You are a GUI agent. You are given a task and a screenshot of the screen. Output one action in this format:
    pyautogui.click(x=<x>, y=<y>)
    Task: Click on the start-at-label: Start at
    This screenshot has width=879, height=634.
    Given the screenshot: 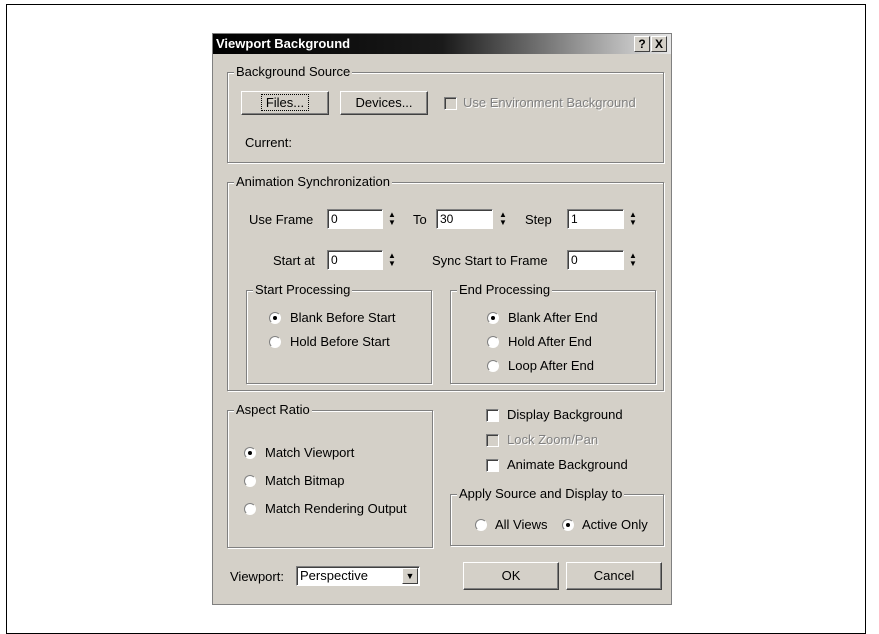 What is the action you would take?
    pyautogui.click(x=294, y=260)
    